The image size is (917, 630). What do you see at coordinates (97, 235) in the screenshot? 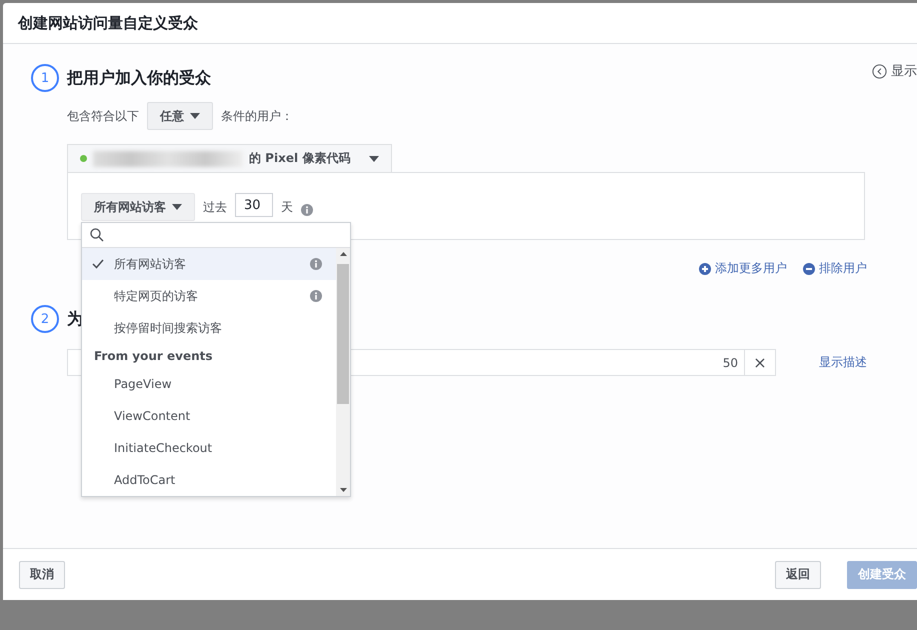
I see `search-icon` at bounding box center [97, 235].